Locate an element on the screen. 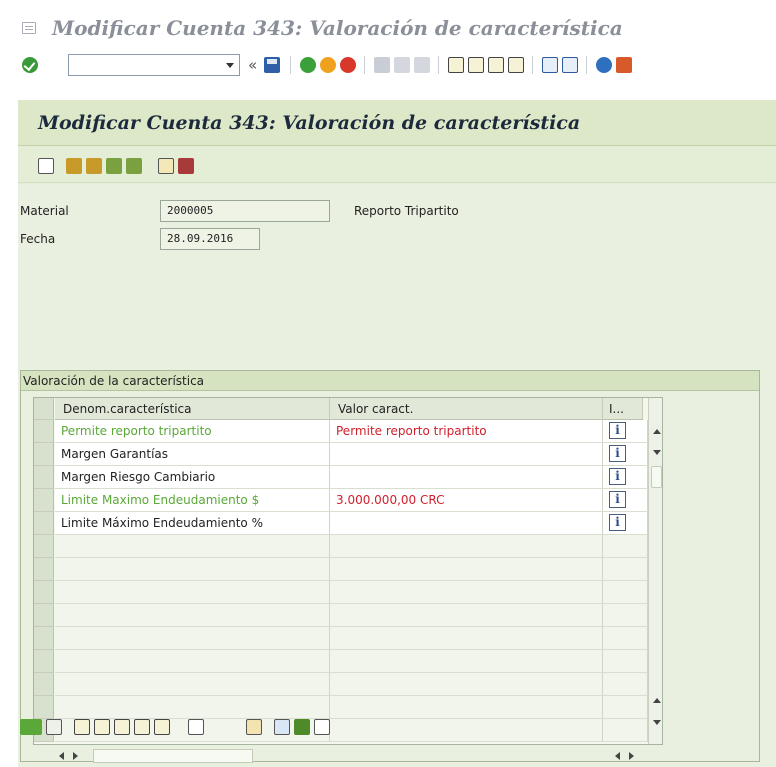 Image resolution: width=776 pixels, height=767 pixels. scroll-down-icon is located at coordinates (657, 452).